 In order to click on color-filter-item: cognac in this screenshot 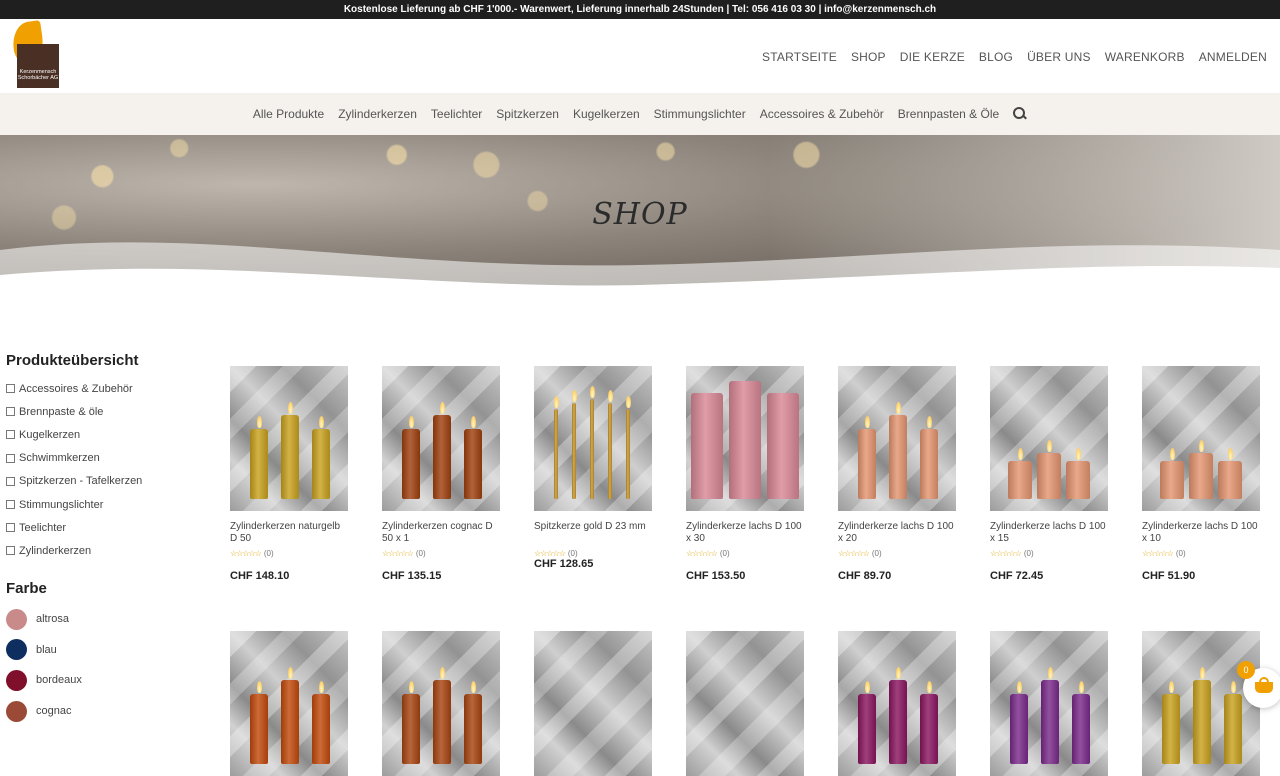, I will do `click(106, 711)`.